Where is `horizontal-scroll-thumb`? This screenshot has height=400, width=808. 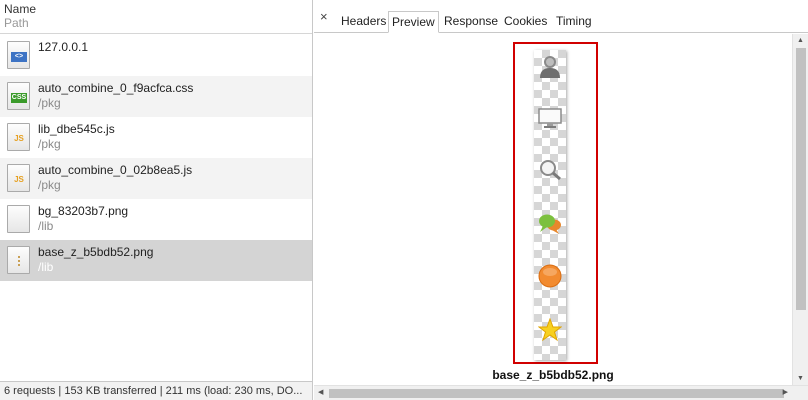
horizontal-scroll-thumb is located at coordinates (556, 393).